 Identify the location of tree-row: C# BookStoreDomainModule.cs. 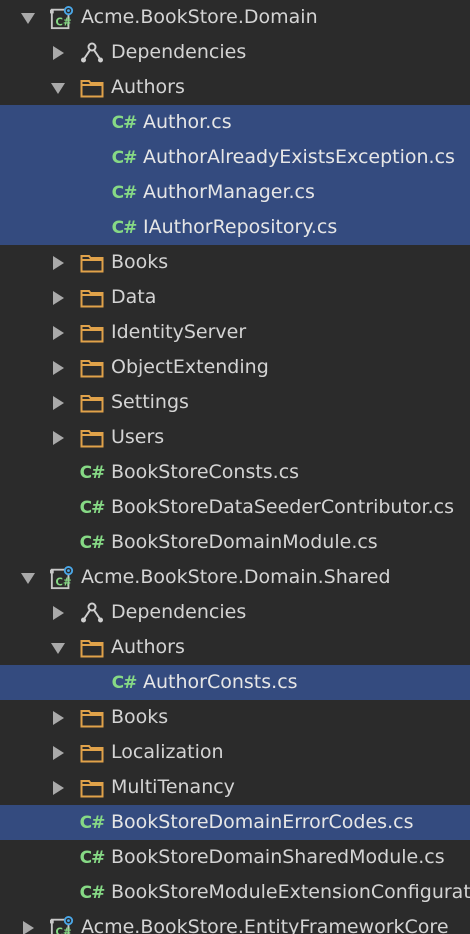
(235, 542).